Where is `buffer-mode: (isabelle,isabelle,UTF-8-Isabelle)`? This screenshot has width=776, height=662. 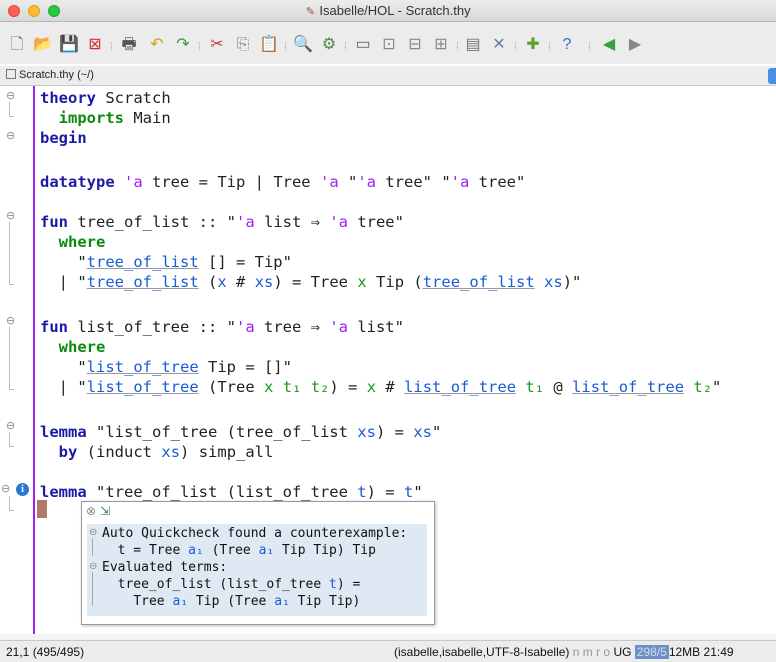
buffer-mode: (isabelle,isabelle,UTF-8-Isabelle) is located at coordinates (481, 652).